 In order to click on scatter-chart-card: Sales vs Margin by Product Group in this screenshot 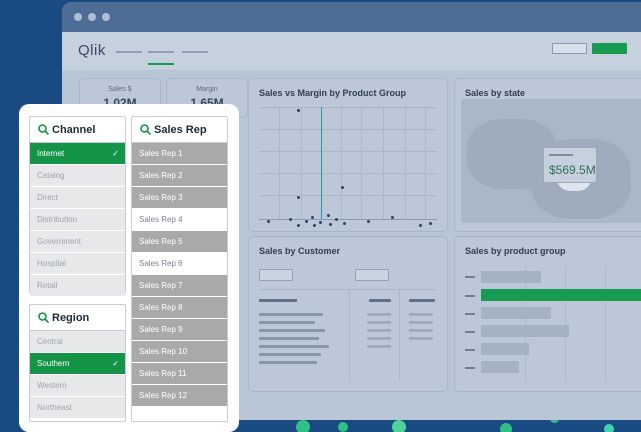, I will do `click(348, 155)`.